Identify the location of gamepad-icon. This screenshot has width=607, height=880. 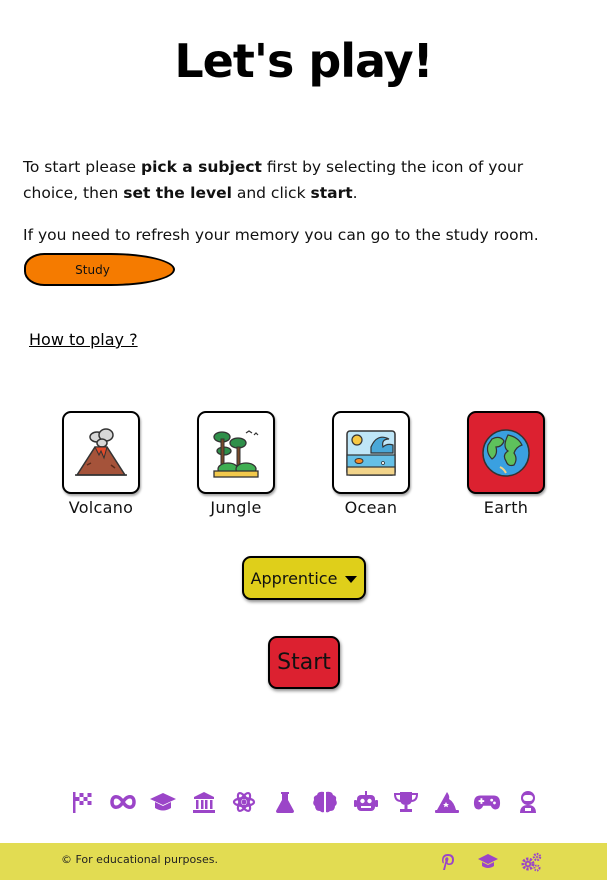
(487, 802).